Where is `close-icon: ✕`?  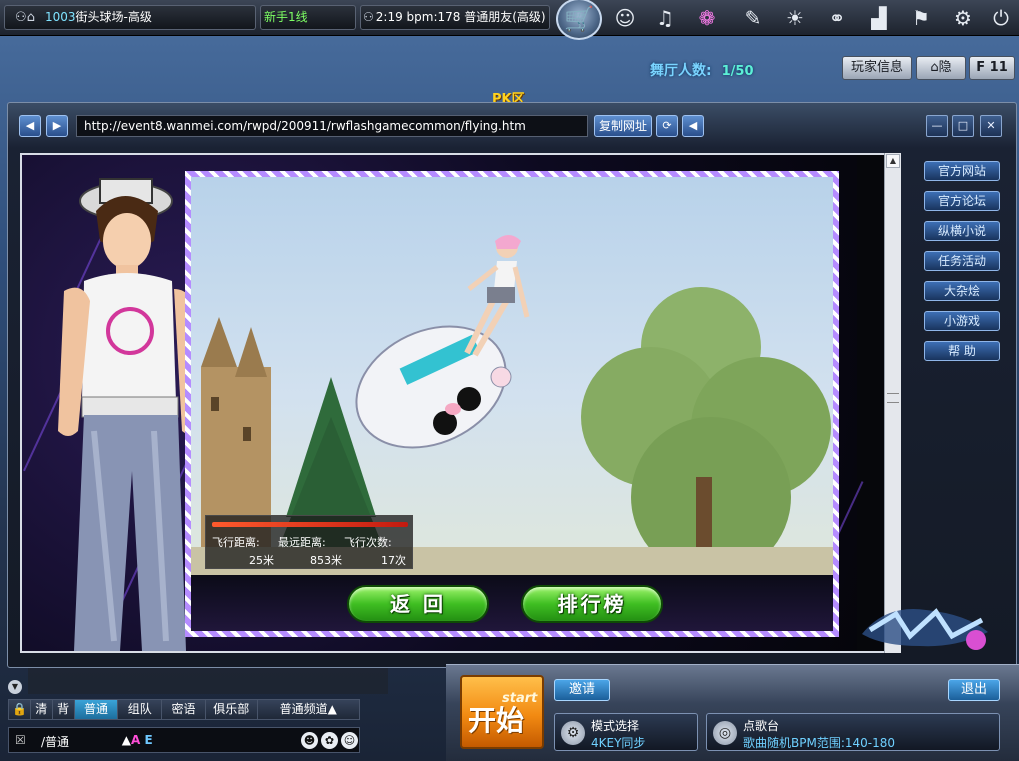 close-icon: ✕ is located at coordinates (991, 125).